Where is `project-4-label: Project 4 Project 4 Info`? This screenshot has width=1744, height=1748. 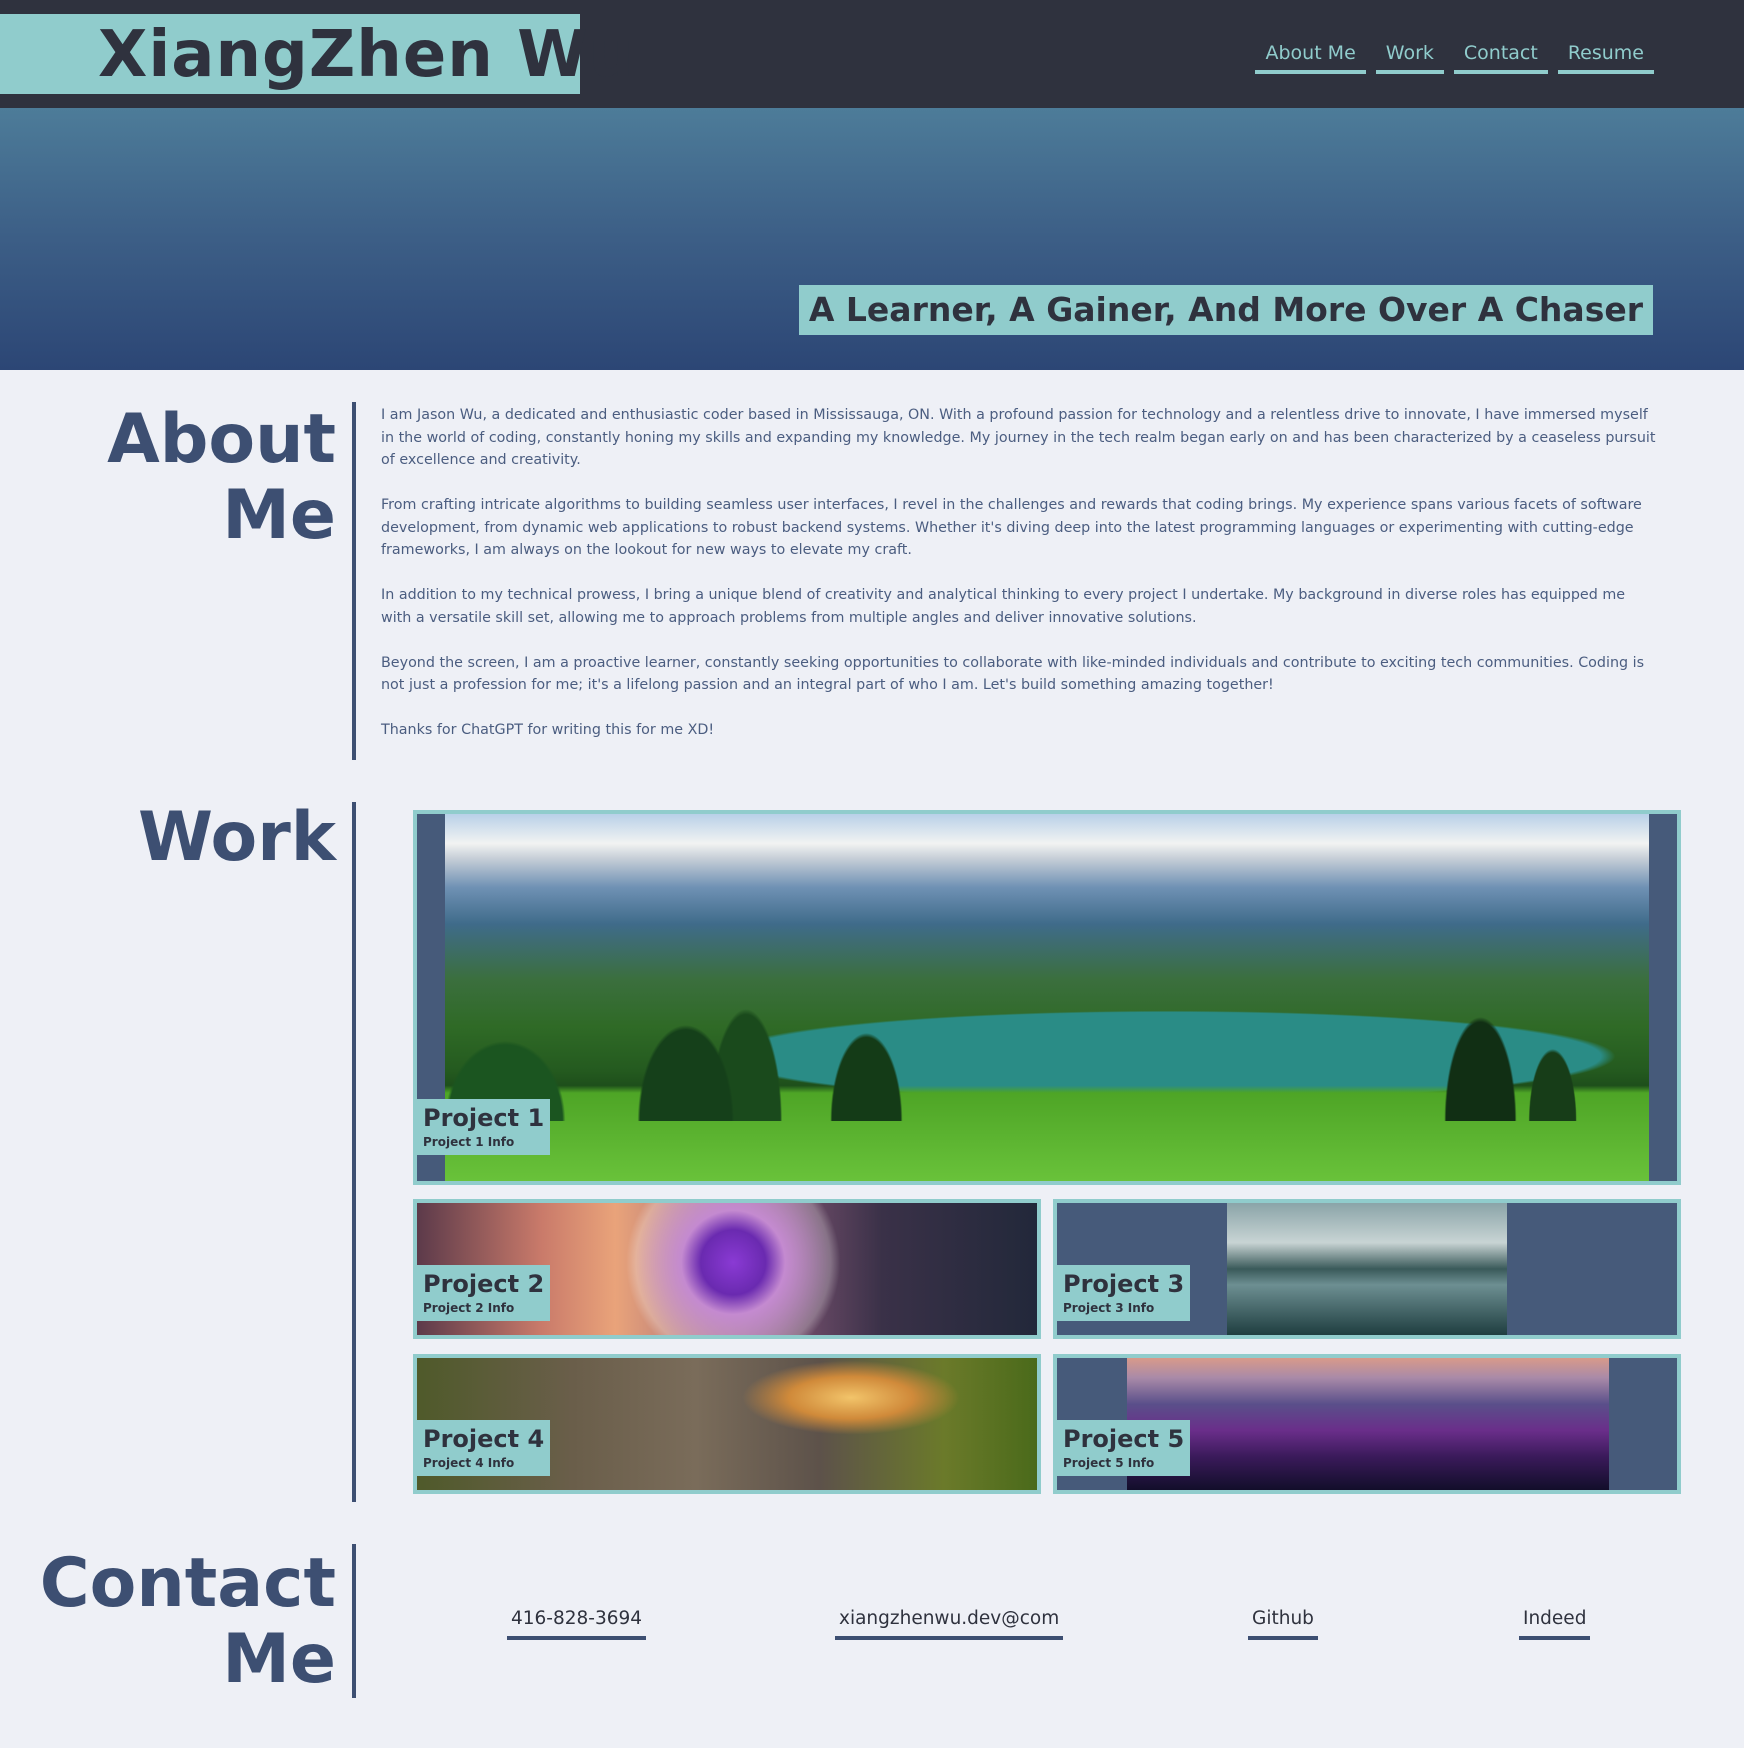
project-4-label: Project 4 Project 4 Info is located at coordinates (484, 1448).